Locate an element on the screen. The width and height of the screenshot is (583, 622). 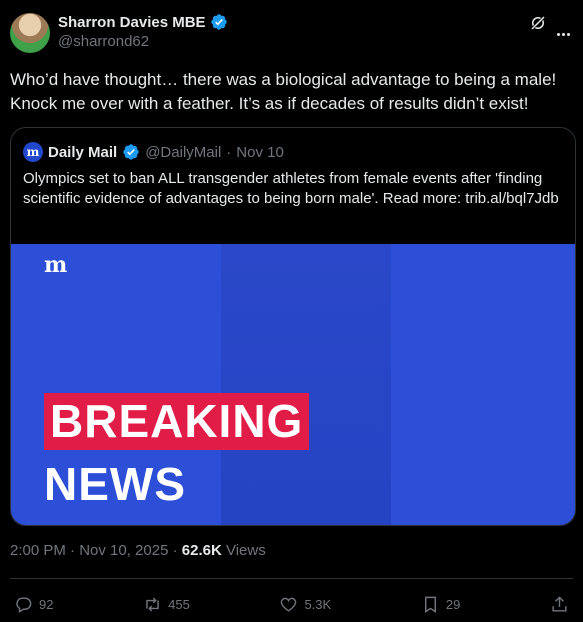
repost-button: 455 is located at coordinates (166, 604).